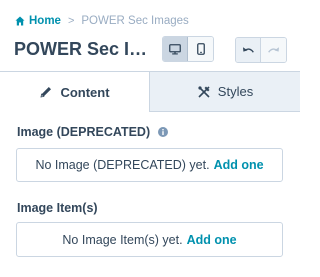 This screenshot has width=320, height=277. I want to click on desktop-preview-button, so click(176, 49).